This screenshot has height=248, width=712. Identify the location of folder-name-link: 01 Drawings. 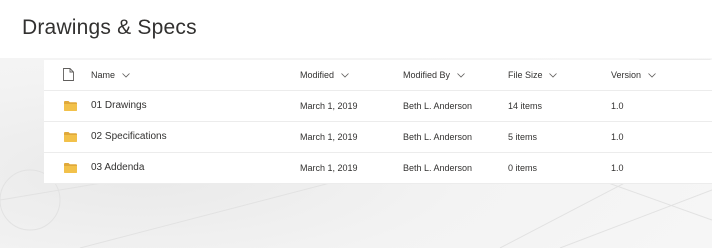
(119, 106).